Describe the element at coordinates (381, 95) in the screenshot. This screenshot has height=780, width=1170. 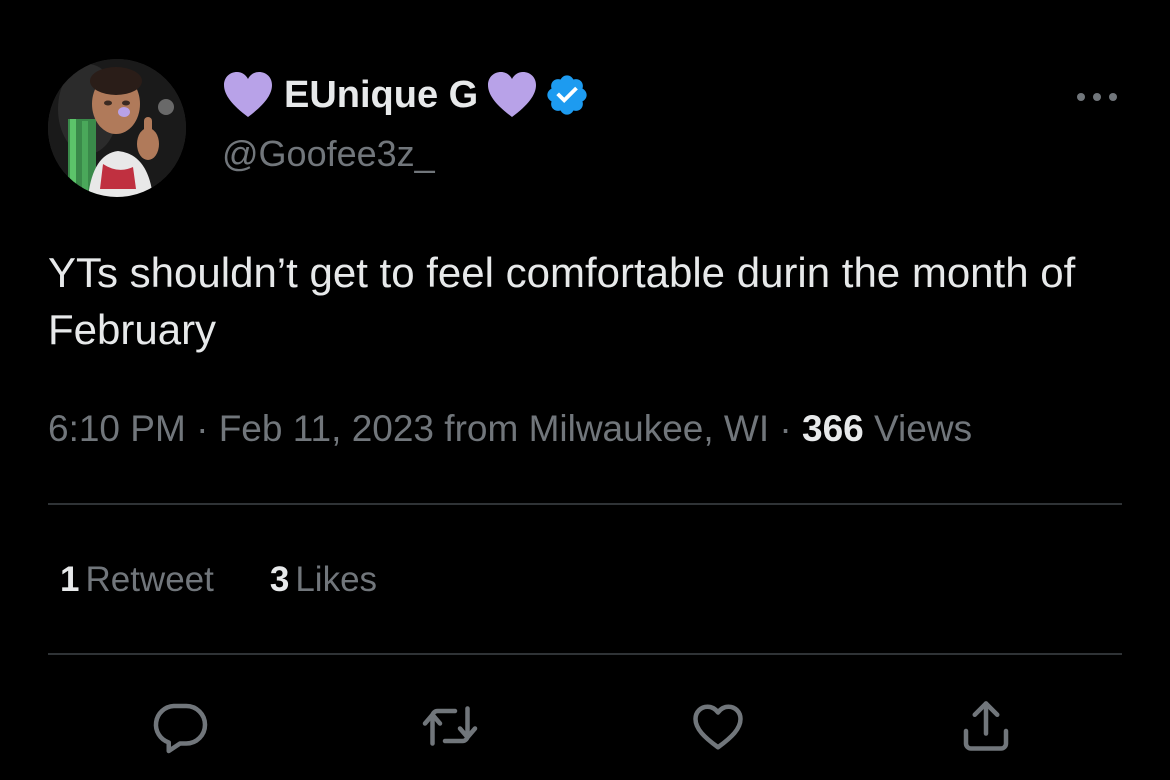
I see `display-name: EUnique G` at that location.